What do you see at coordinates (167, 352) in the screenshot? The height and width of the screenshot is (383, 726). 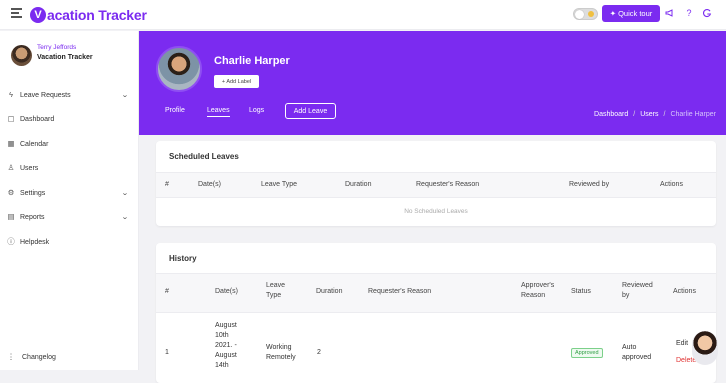 I see `row-index: 1` at bounding box center [167, 352].